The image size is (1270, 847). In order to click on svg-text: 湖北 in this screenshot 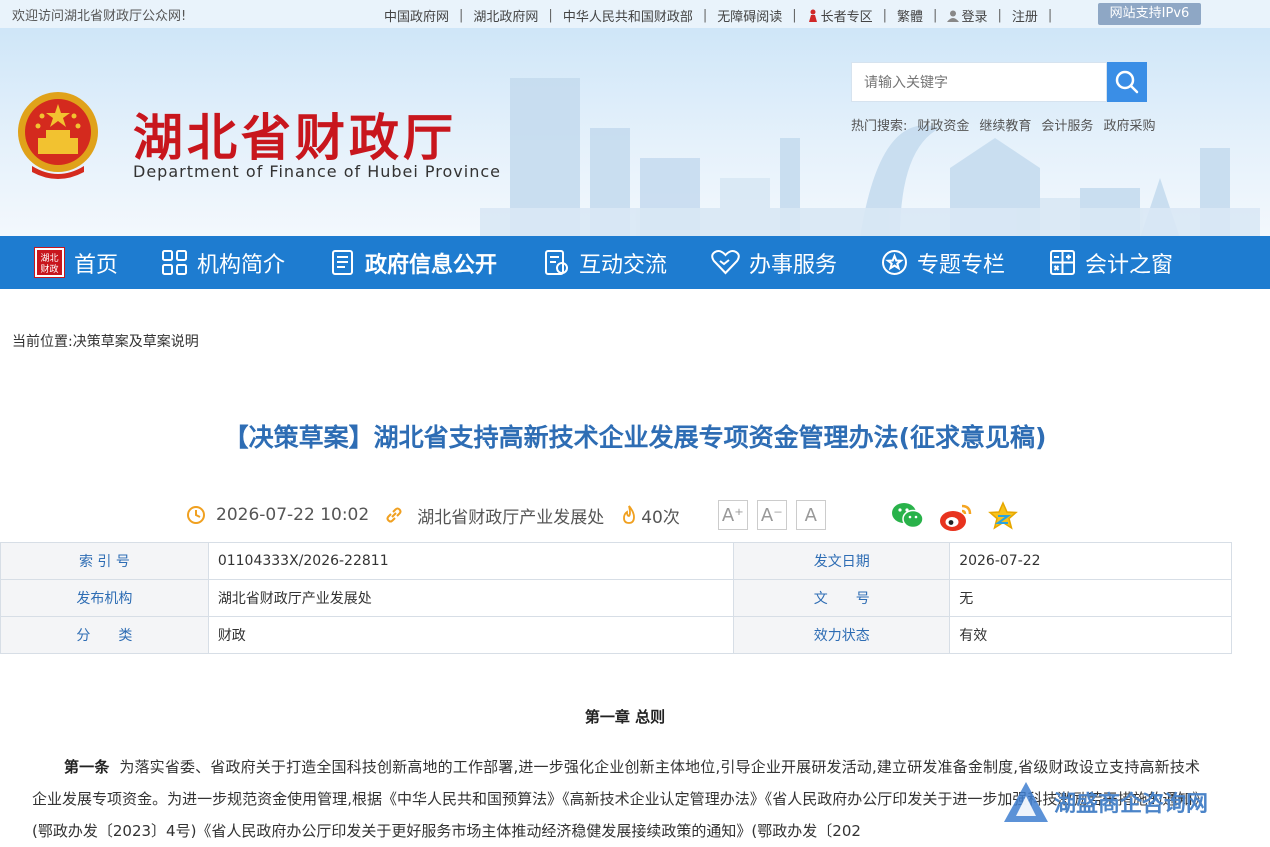, I will do `click(49, 258)`.